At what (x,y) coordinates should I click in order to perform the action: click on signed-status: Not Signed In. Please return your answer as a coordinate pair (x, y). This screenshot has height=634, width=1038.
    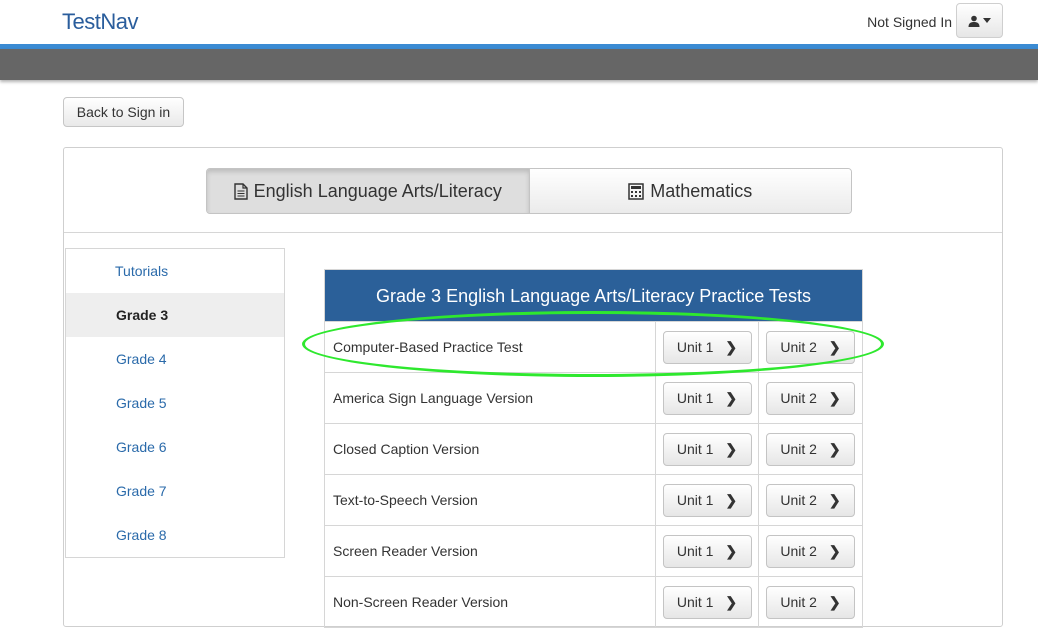
    Looking at the image, I should click on (909, 22).